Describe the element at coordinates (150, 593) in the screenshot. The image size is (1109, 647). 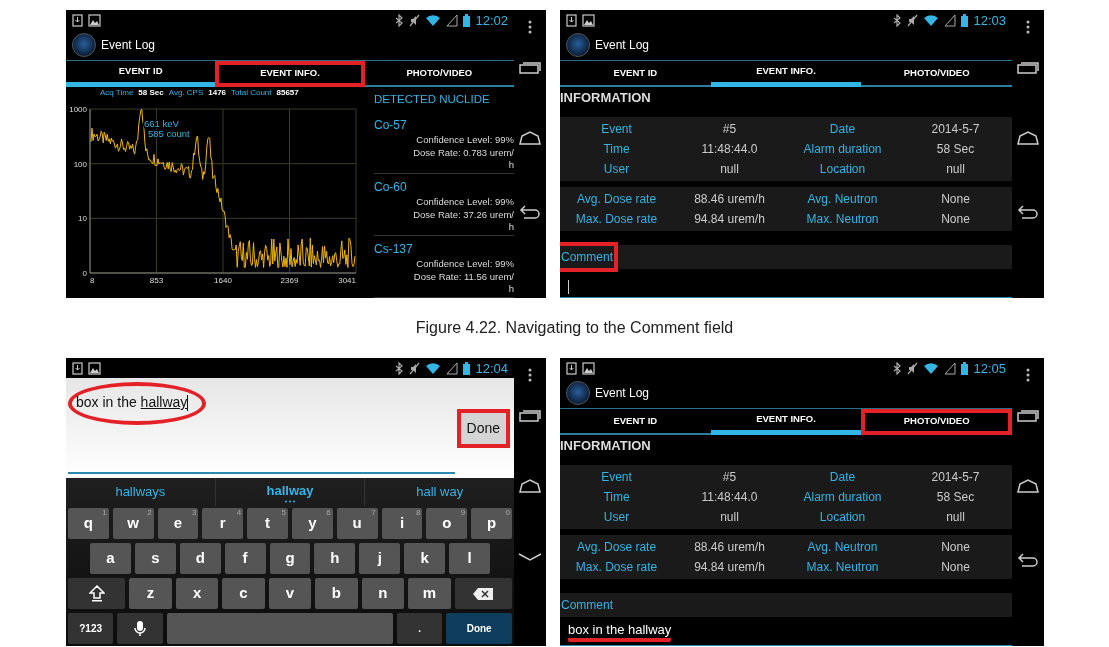
I see `keyboard-key: z` at that location.